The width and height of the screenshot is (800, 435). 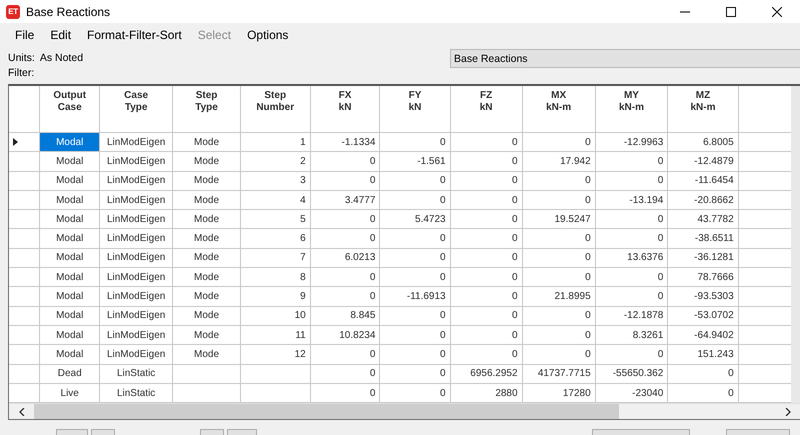 What do you see at coordinates (559, 374) in the screenshot?
I see `table-cell: 41737.7715` at bounding box center [559, 374].